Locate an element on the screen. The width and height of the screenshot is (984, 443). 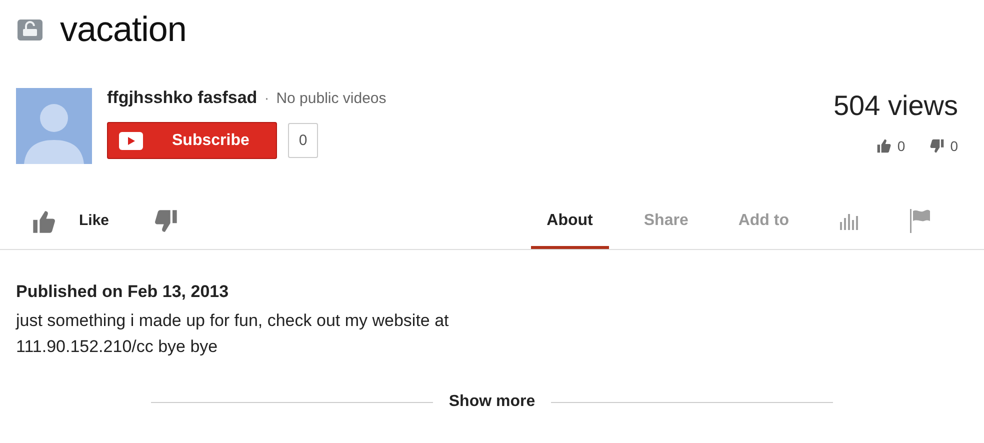
flag-icon is located at coordinates (920, 220).